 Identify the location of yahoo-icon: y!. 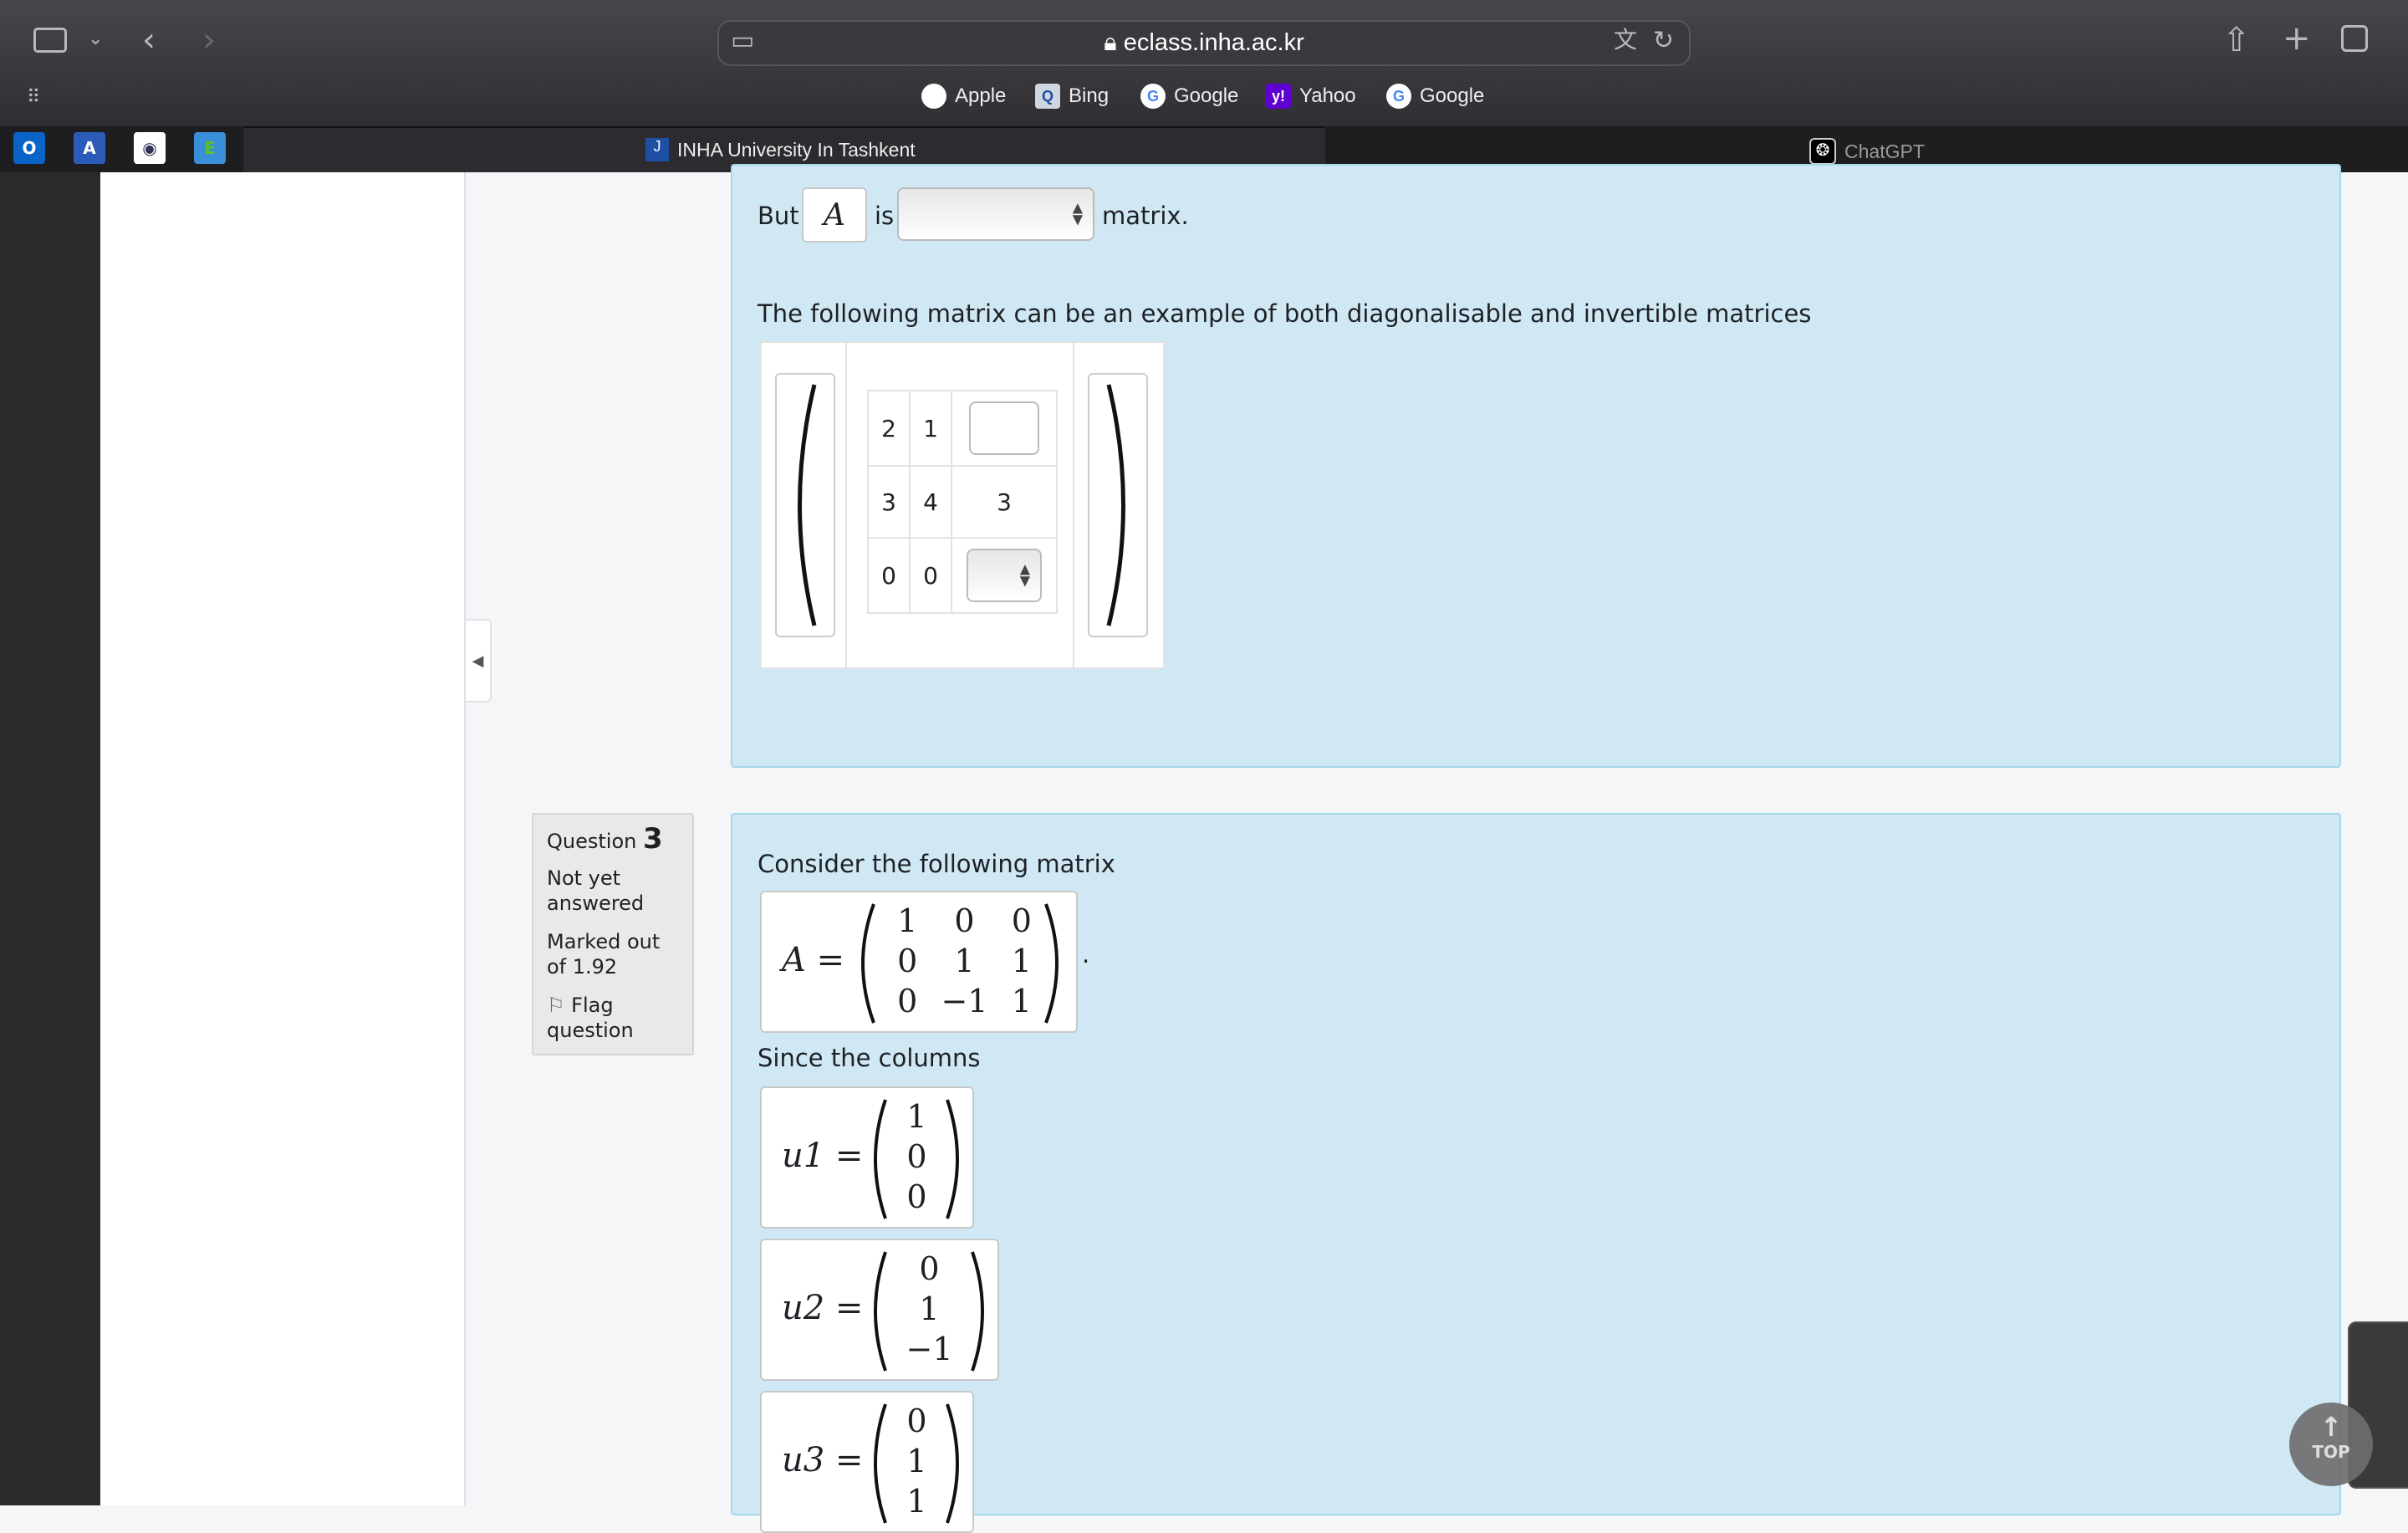
(1278, 96).